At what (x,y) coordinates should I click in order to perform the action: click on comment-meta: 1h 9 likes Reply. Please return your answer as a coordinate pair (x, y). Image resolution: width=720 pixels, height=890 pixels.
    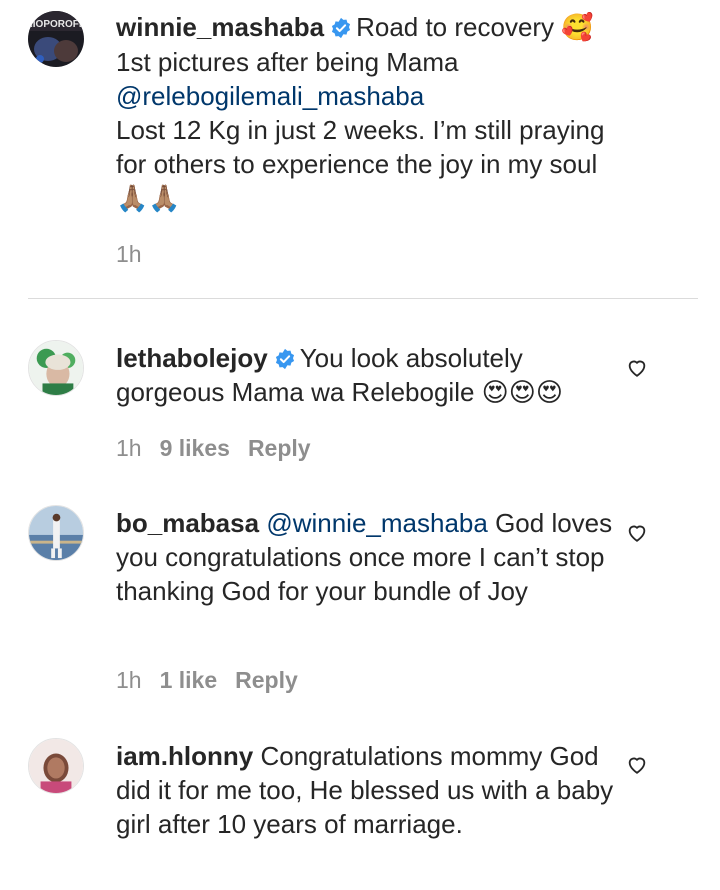
    Looking at the image, I should click on (222, 448).